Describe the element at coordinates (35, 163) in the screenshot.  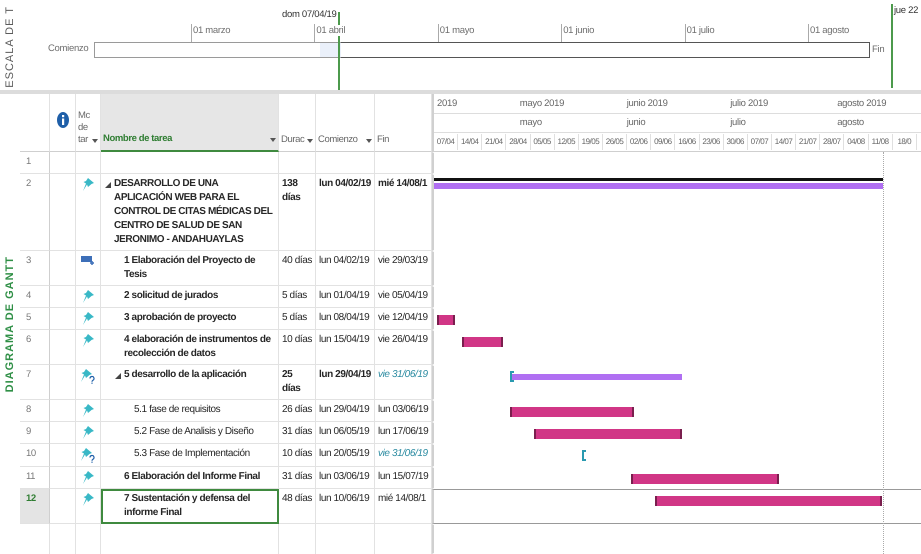
I see `row-number: 1` at that location.